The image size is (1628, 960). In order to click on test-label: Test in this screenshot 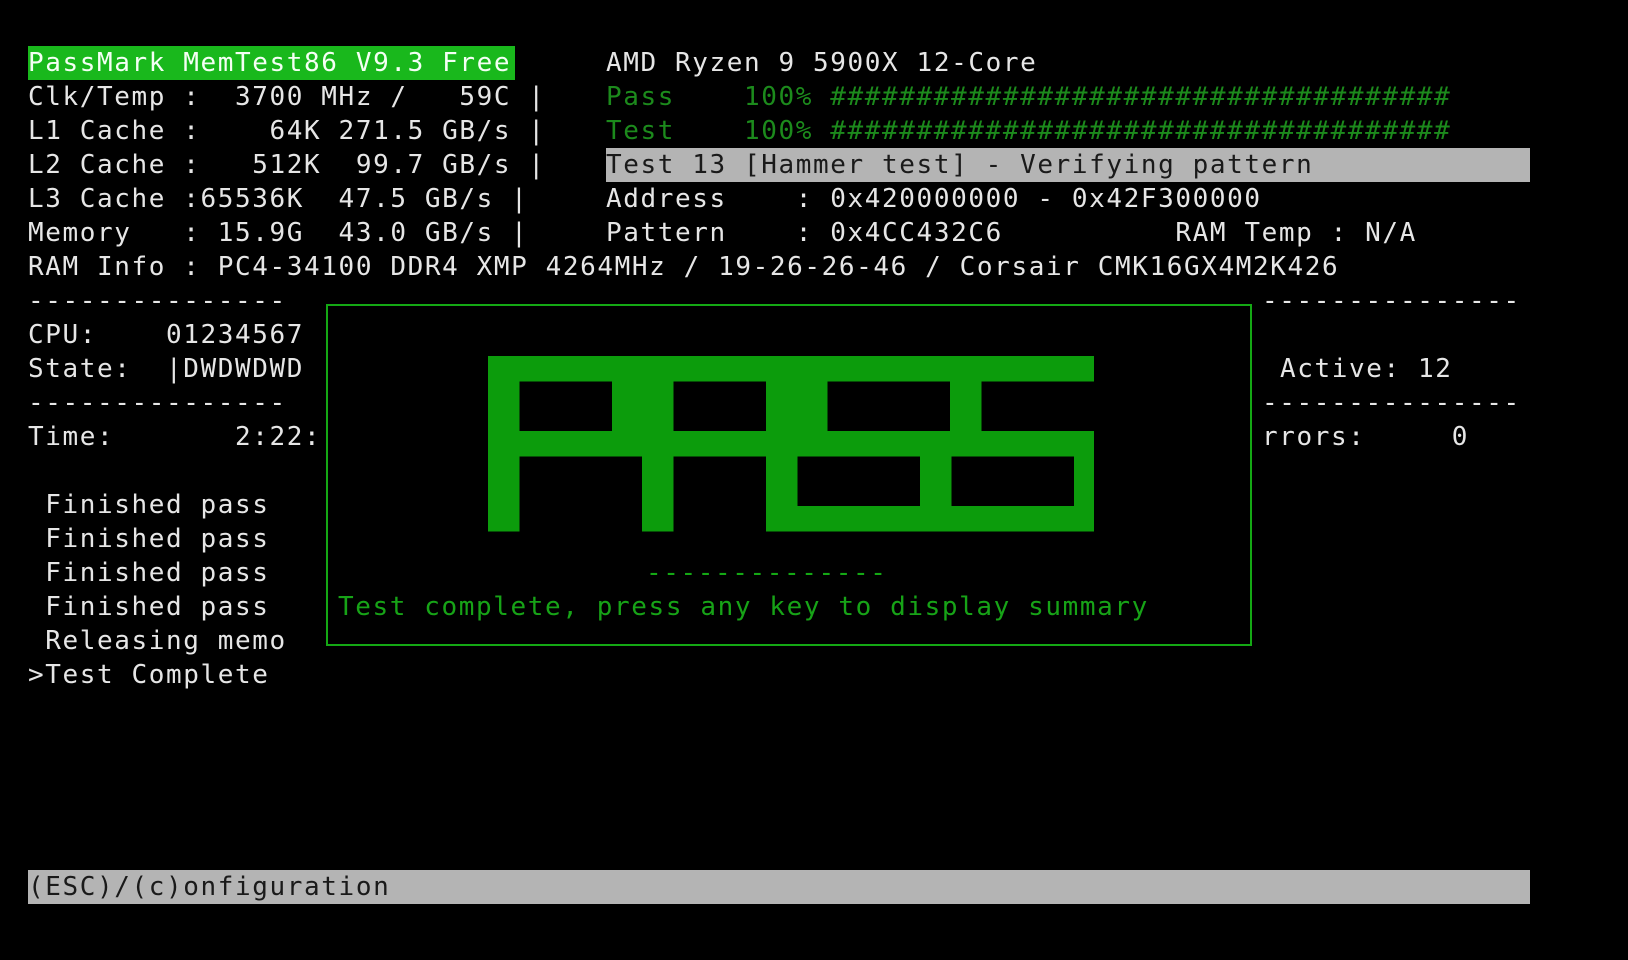, I will do `click(641, 131)`.